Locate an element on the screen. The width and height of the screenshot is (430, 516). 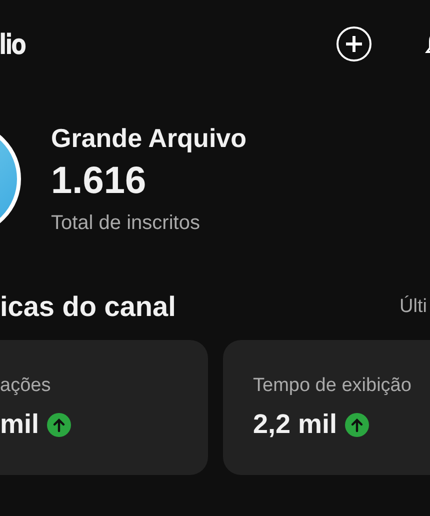
metric-label: Tempo de exibição is located at coordinates (332, 386).